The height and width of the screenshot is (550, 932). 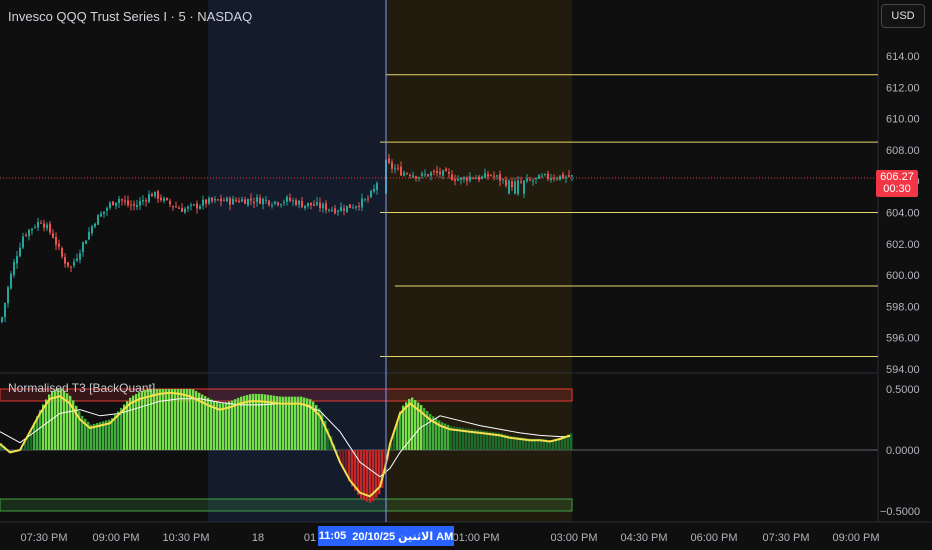 What do you see at coordinates (903, 88) in the screenshot?
I see `price-tick-label: 612.00` at bounding box center [903, 88].